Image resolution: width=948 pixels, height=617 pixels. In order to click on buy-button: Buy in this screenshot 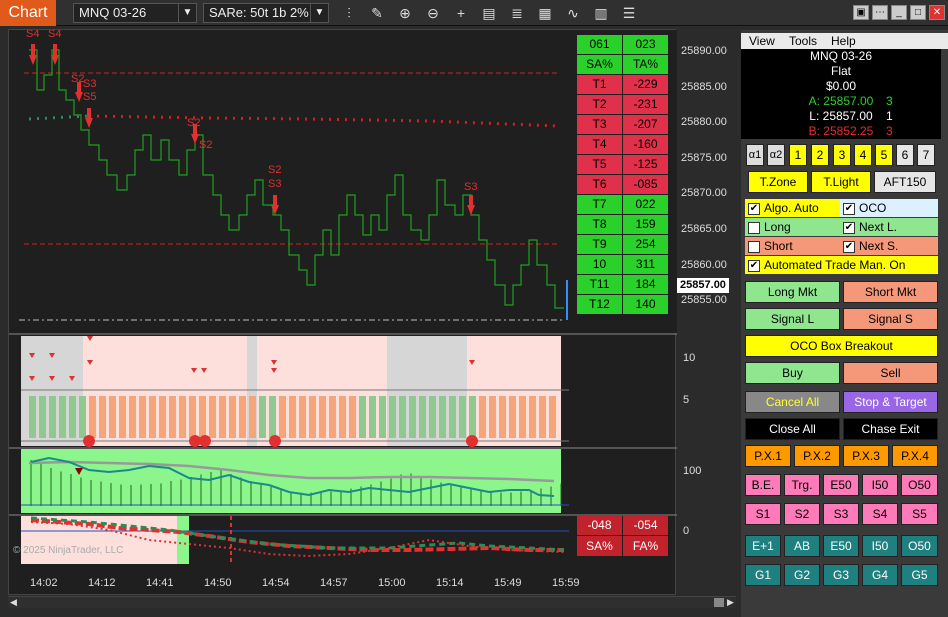, I will do `click(792, 373)`.